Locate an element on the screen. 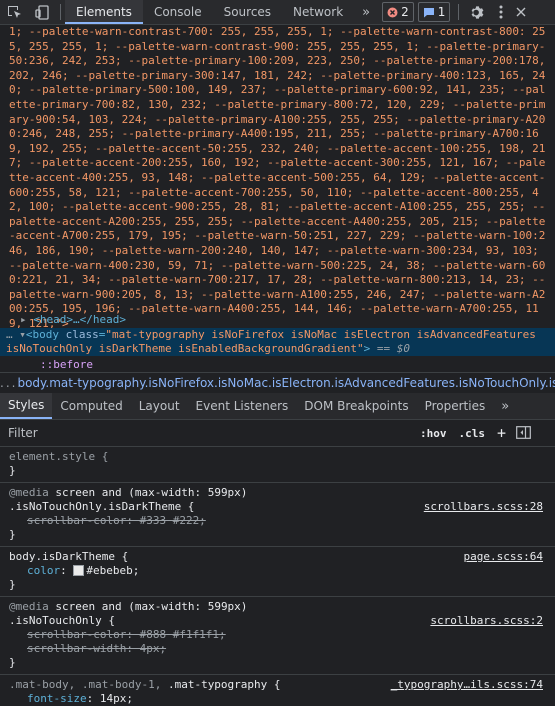  body-class-attr-name: class is located at coordinates (82, 334).